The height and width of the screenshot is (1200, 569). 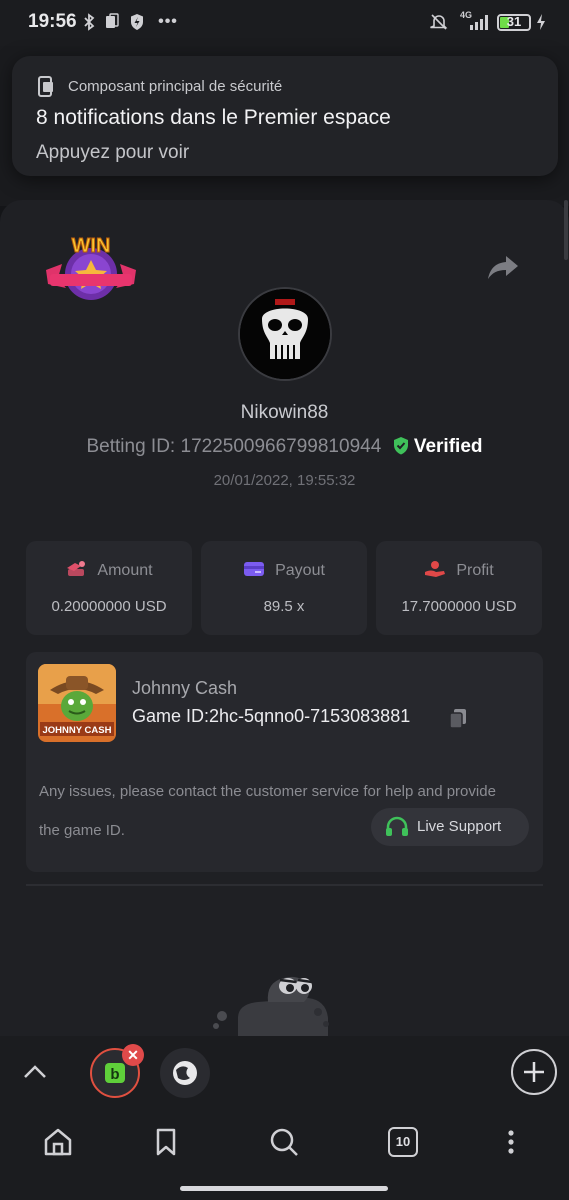 I want to click on game-id-value: 2hc-5qnno0-7153083881, so click(x=310, y=716).